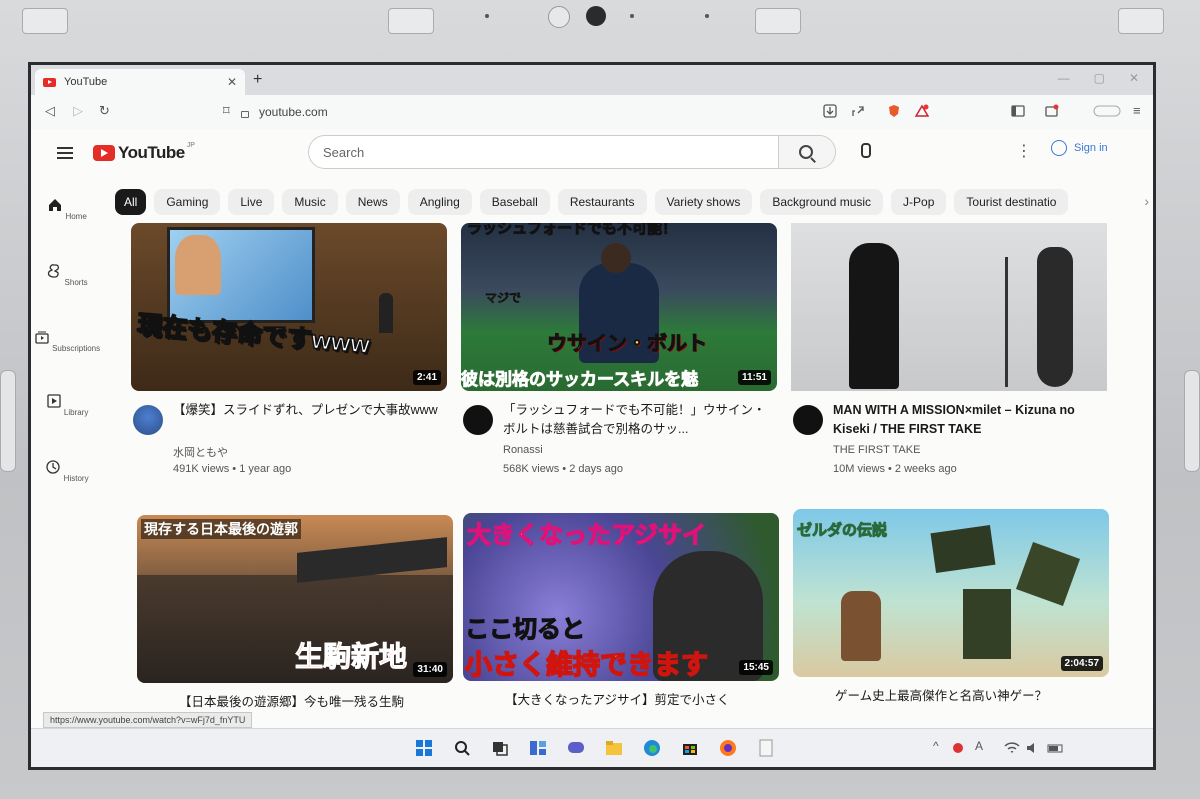  I want to click on microsoft-store-icon, so click(690, 748).